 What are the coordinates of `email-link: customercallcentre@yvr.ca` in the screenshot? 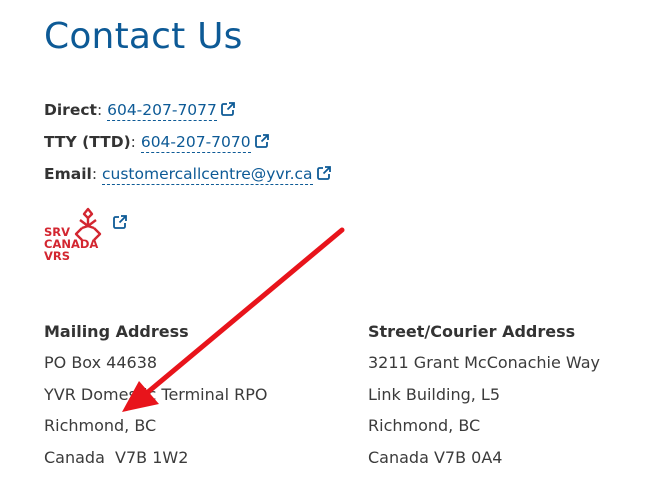 It's located at (207, 175).